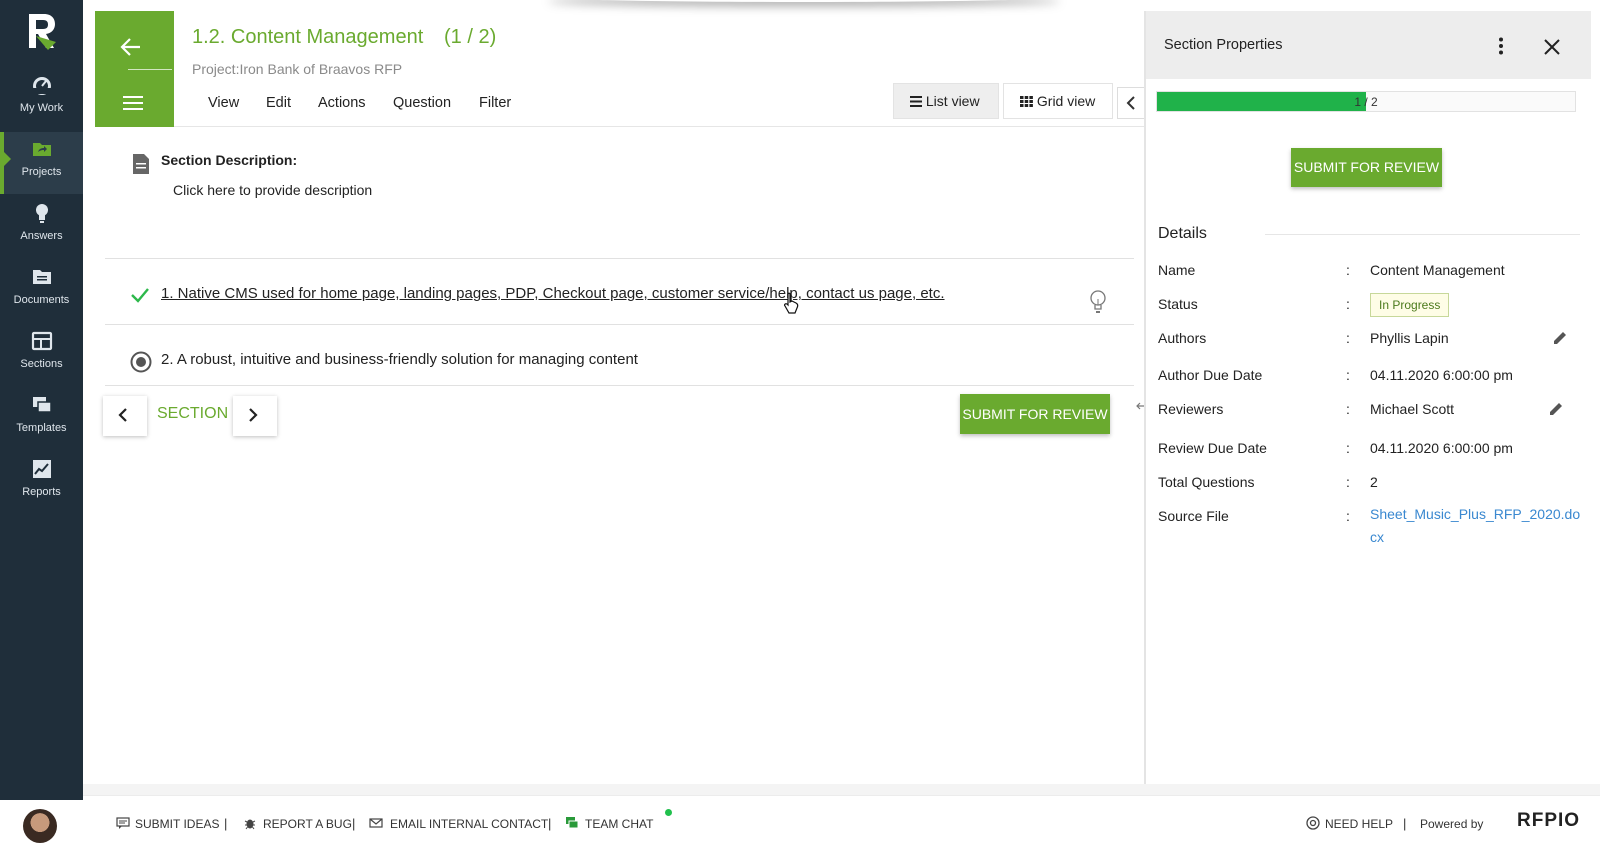 The width and height of the screenshot is (1600, 849). Describe the element at coordinates (41, 277) in the screenshot. I see `documents-icon` at that location.